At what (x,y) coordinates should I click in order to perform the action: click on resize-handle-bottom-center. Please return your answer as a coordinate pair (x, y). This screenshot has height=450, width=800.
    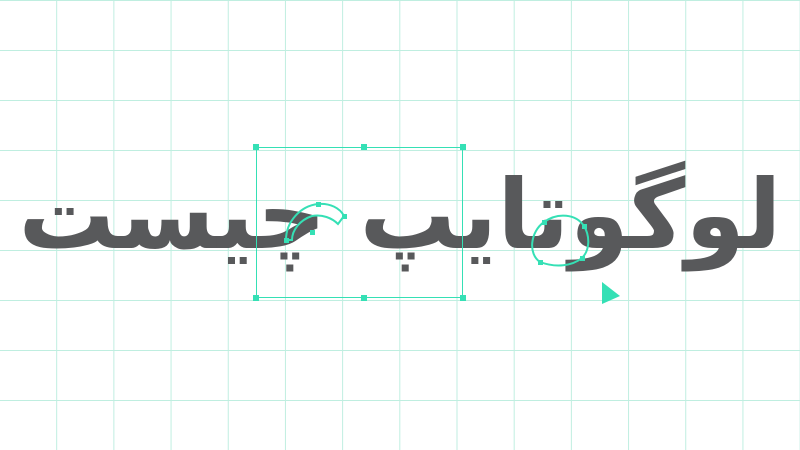
    Looking at the image, I should click on (364, 298).